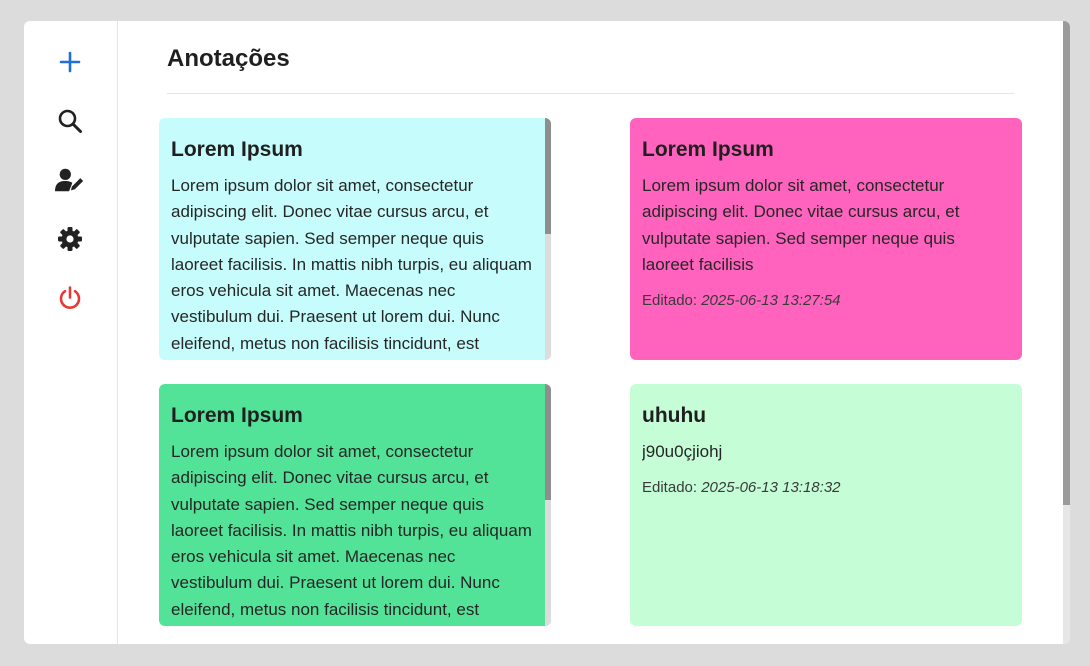  I want to click on logout-button, so click(70, 298).